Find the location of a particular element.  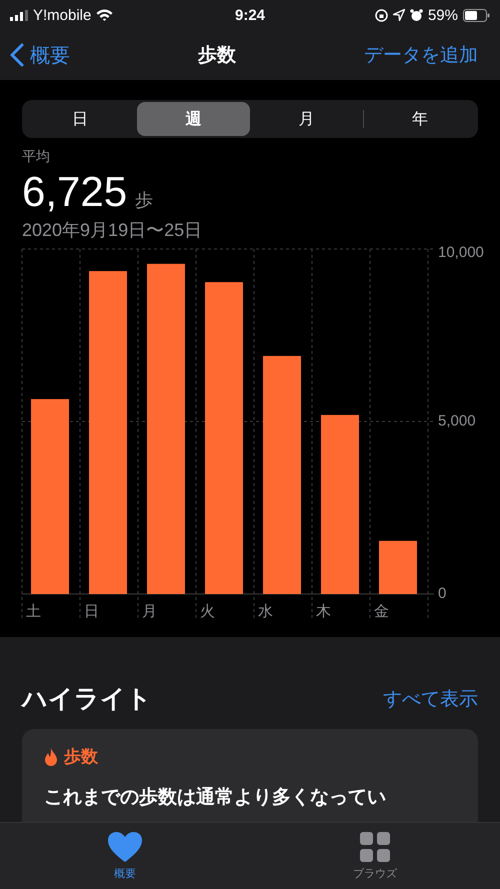

section-title: ハイライト is located at coordinates (87, 699).